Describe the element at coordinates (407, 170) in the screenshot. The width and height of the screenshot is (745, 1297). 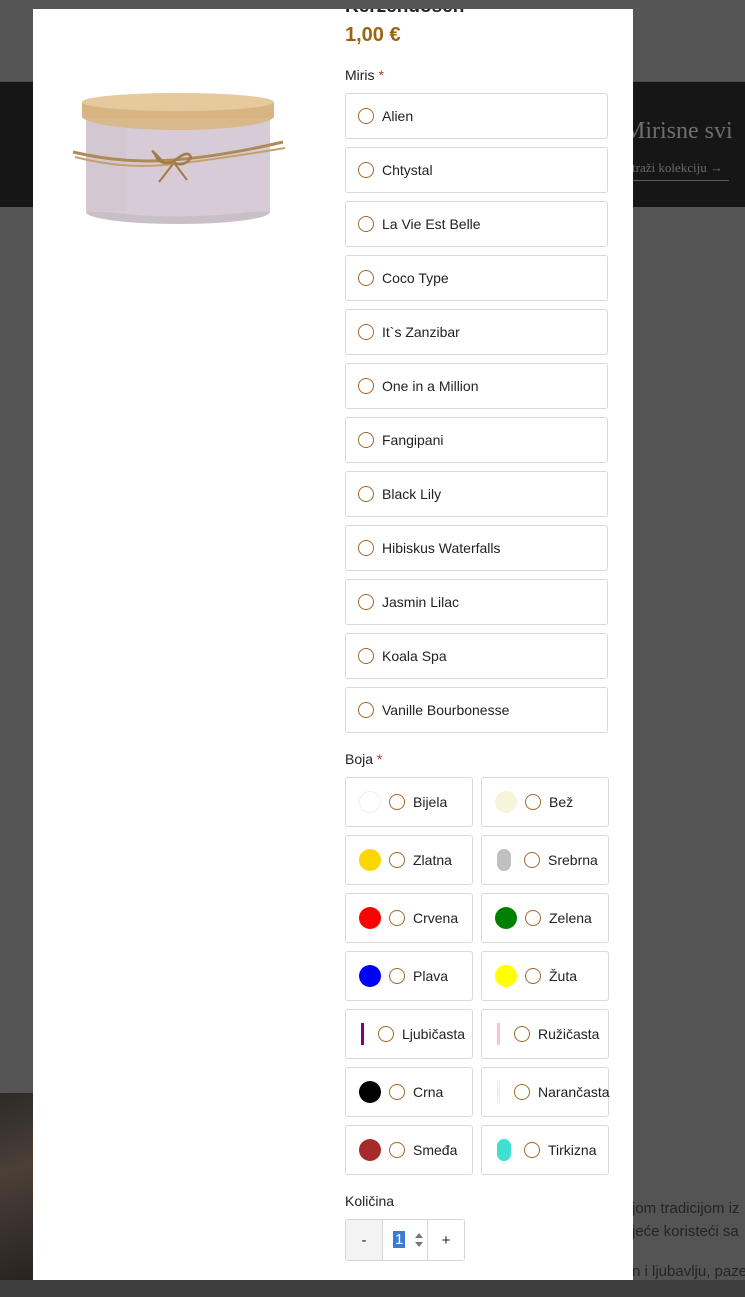
I see `scent-option-label: Chtystal` at that location.